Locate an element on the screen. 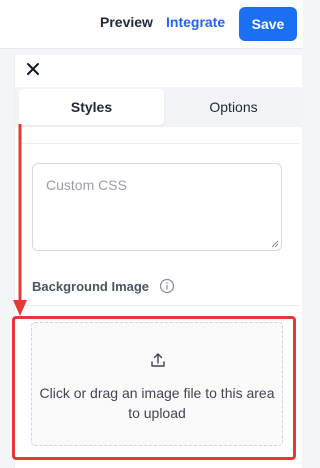 The width and height of the screenshot is (320, 468). resize-grip-icon is located at coordinates (275, 244).